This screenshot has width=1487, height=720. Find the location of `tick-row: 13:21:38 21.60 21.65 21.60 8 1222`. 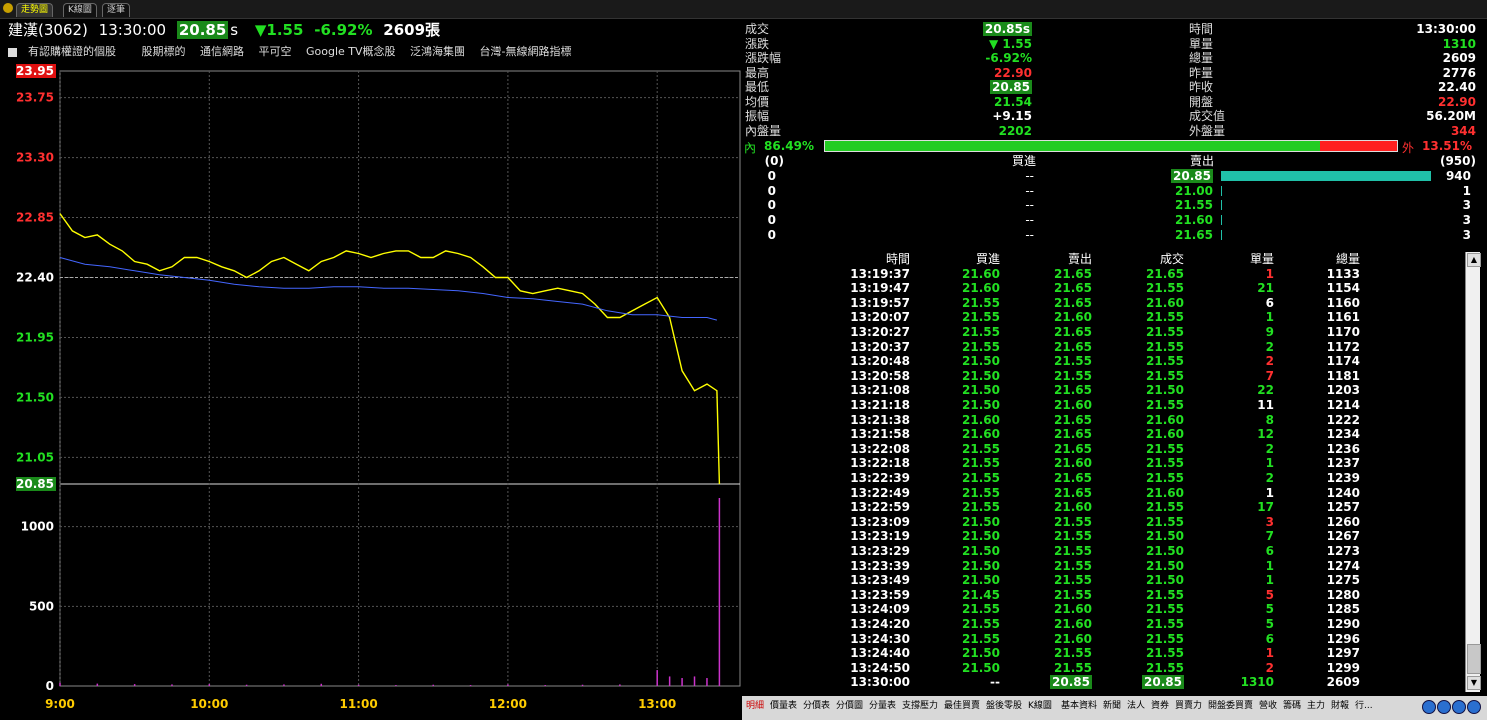

tick-row: 13:21:38 21.60 21.65 21.60 8 1222 is located at coordinates (1103, 420).